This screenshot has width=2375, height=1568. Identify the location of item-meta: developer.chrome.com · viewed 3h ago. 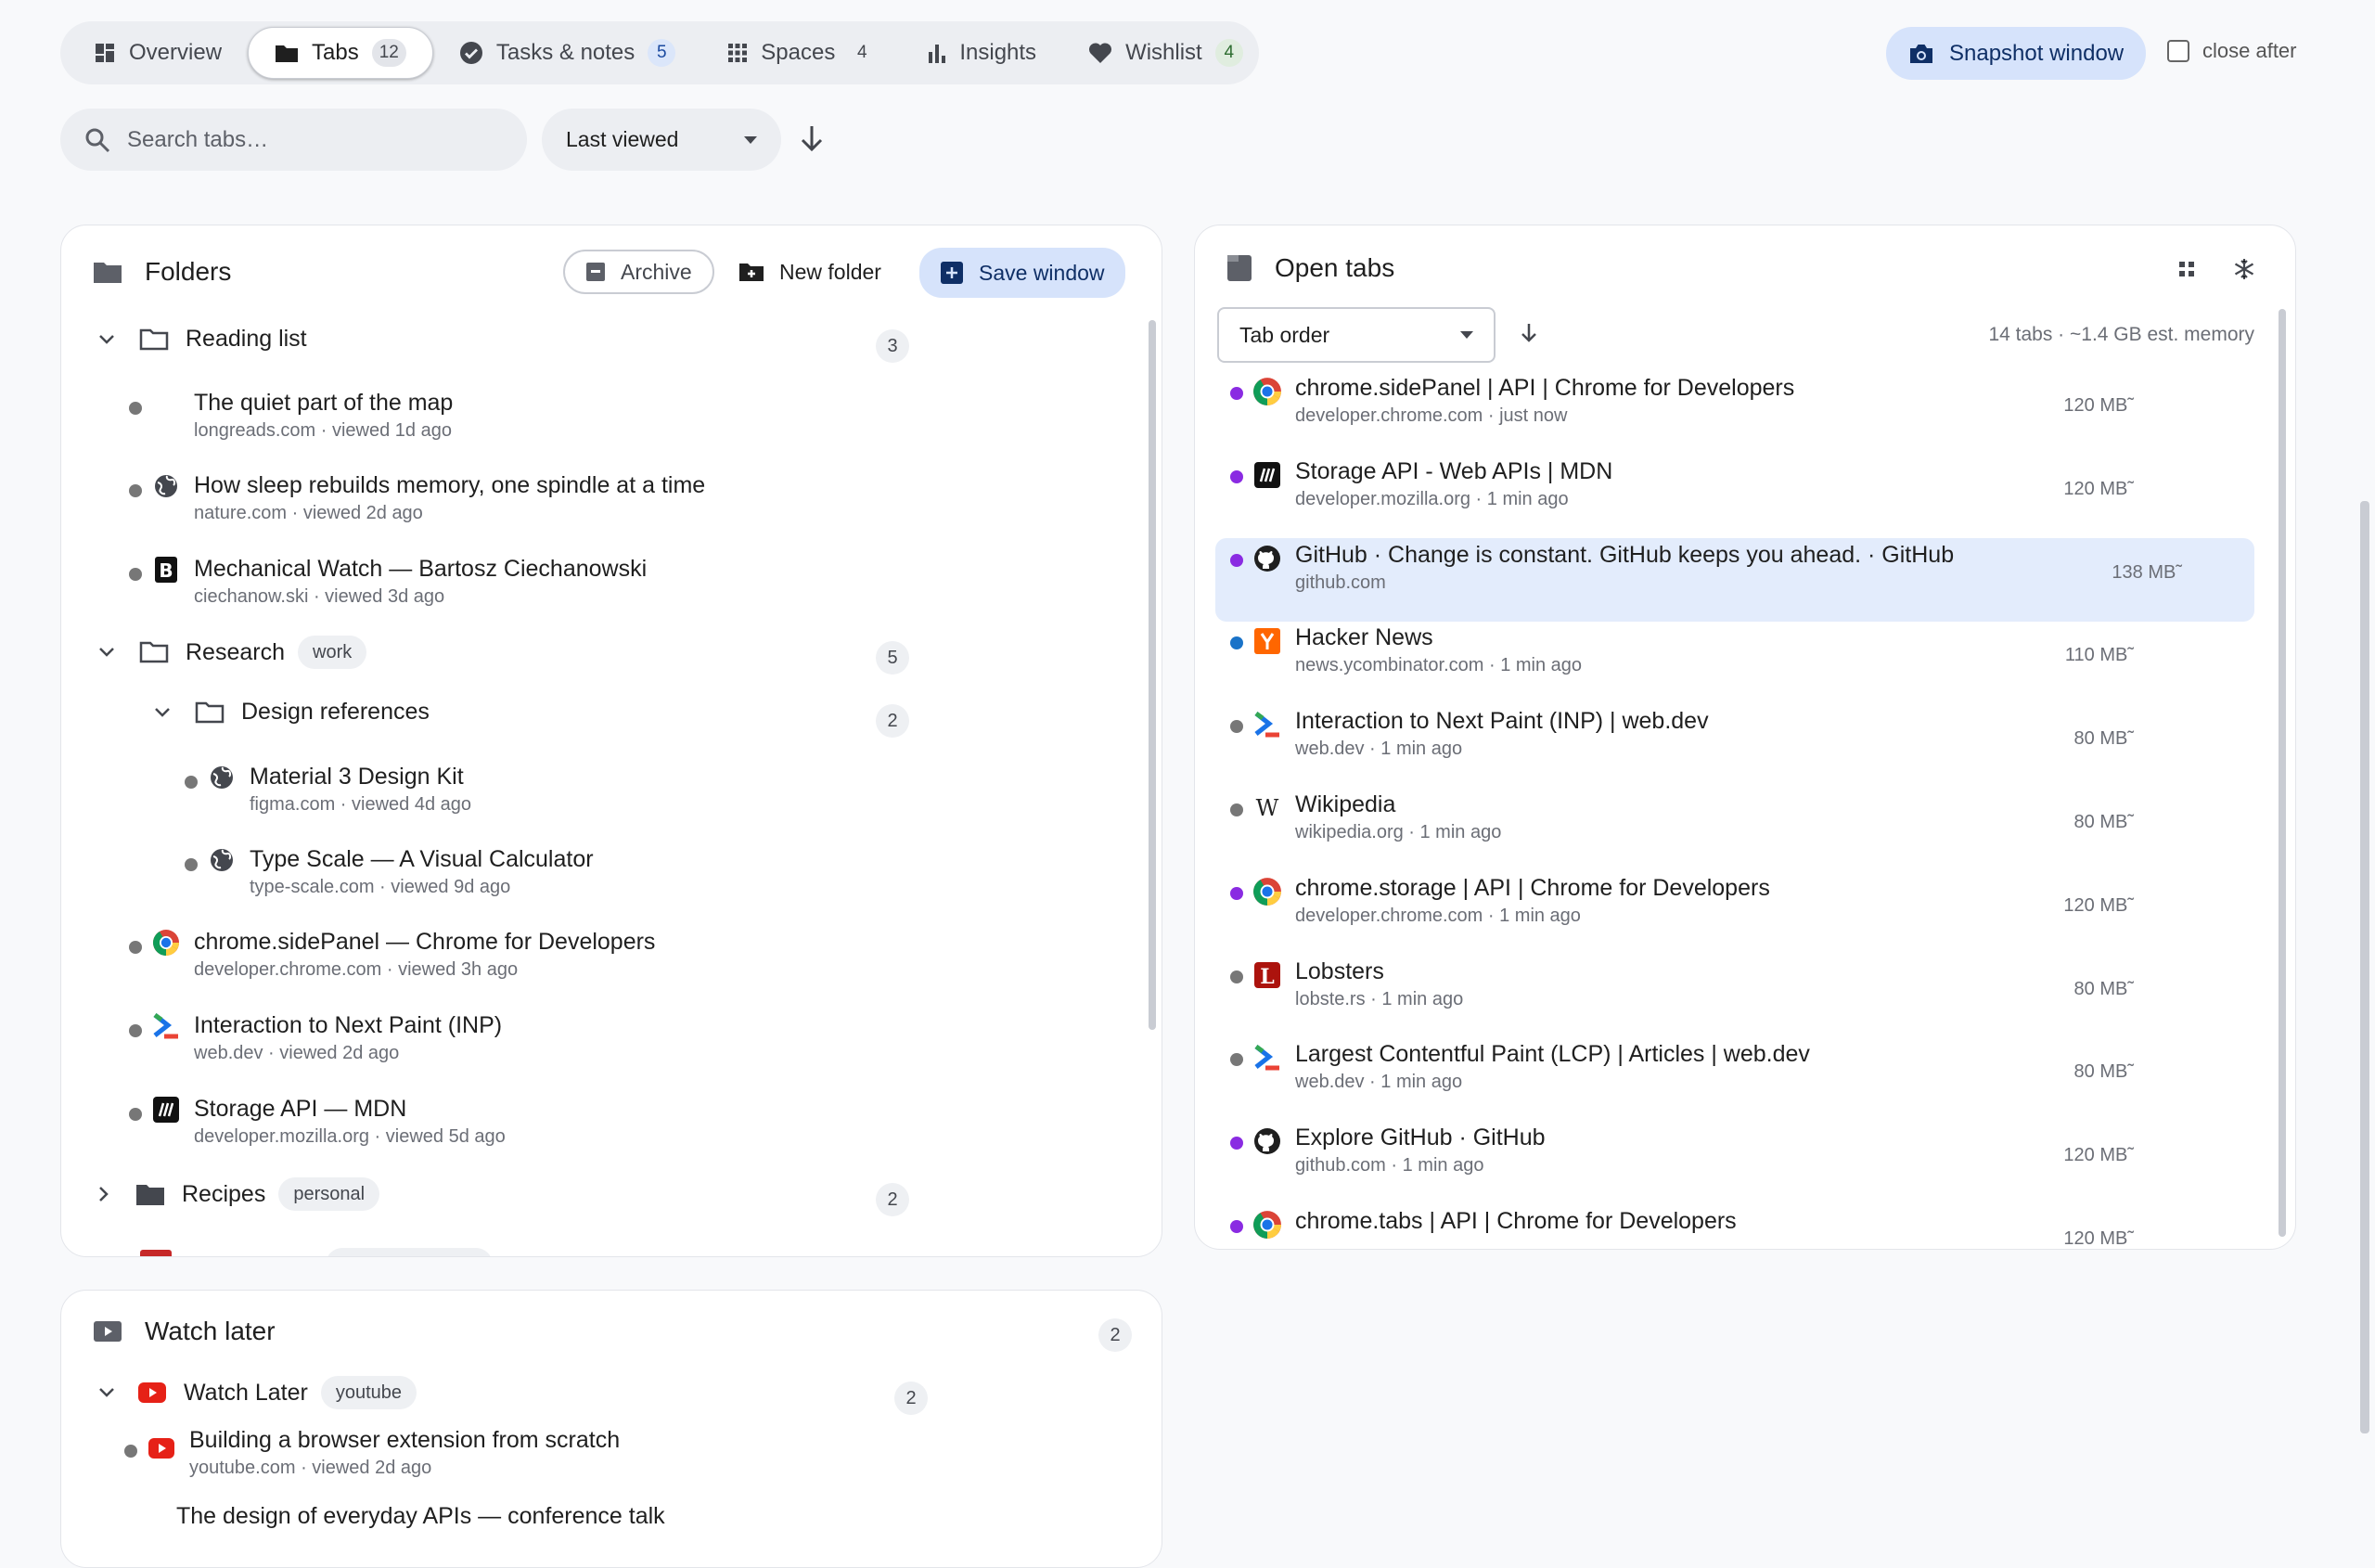
(356, 970).